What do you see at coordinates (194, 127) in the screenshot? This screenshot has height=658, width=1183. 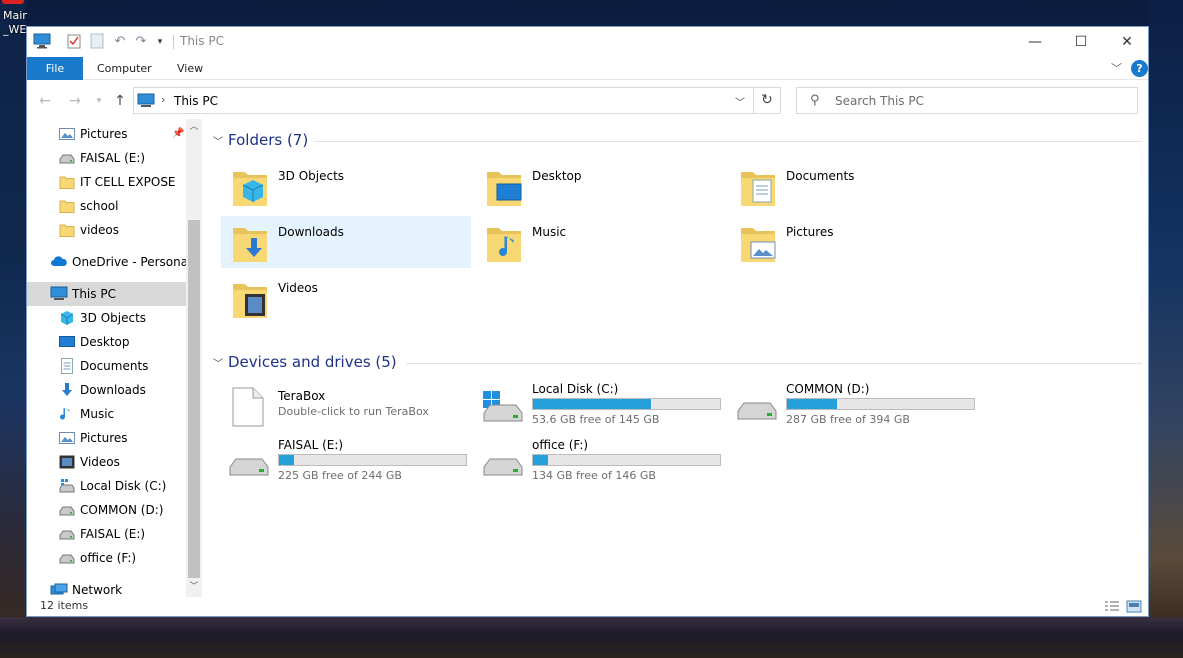 I see `scroll-up-icon: ︿` at bounding box center [194, 127].